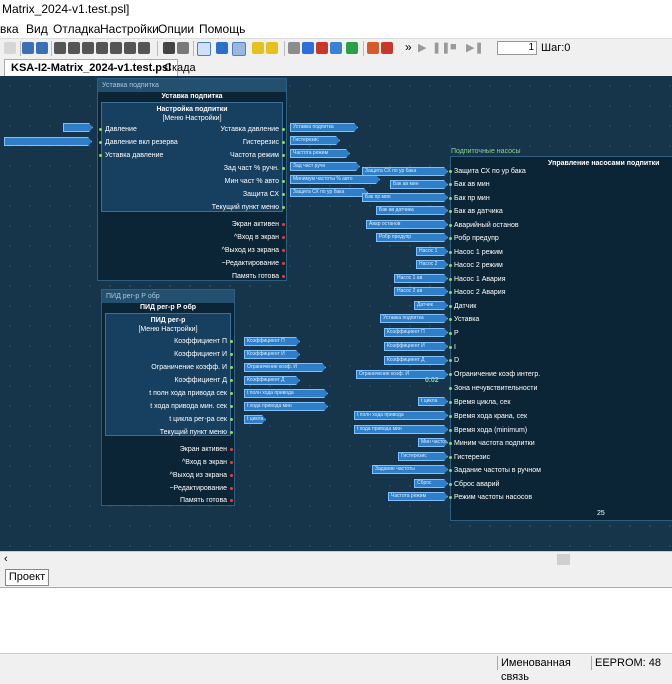  Describe the element at coordinates (176, 29) in the screenshot. I see `menu-item-options: Опции` at that location.